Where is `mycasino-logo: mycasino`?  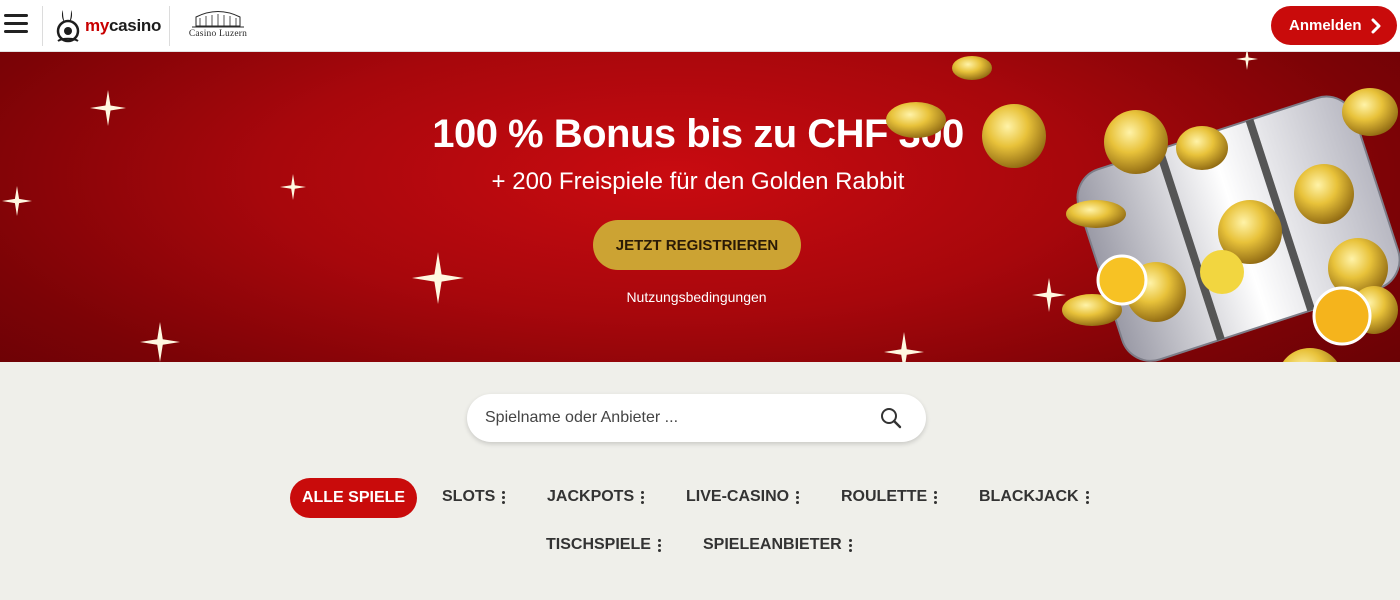 mycasino-logo: mycasino is located at coordinates (107, 26).